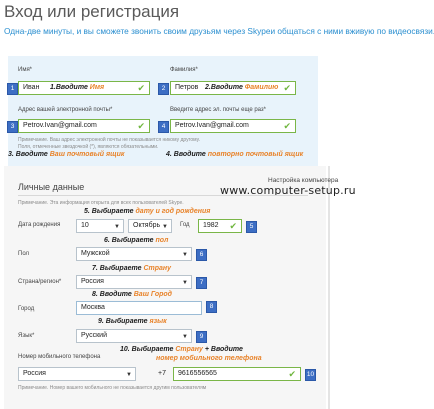  Describe the element at coordinates (65, 110) in the screenshot. I see `email-label: Адрес вашей электронной почты*` at that location.